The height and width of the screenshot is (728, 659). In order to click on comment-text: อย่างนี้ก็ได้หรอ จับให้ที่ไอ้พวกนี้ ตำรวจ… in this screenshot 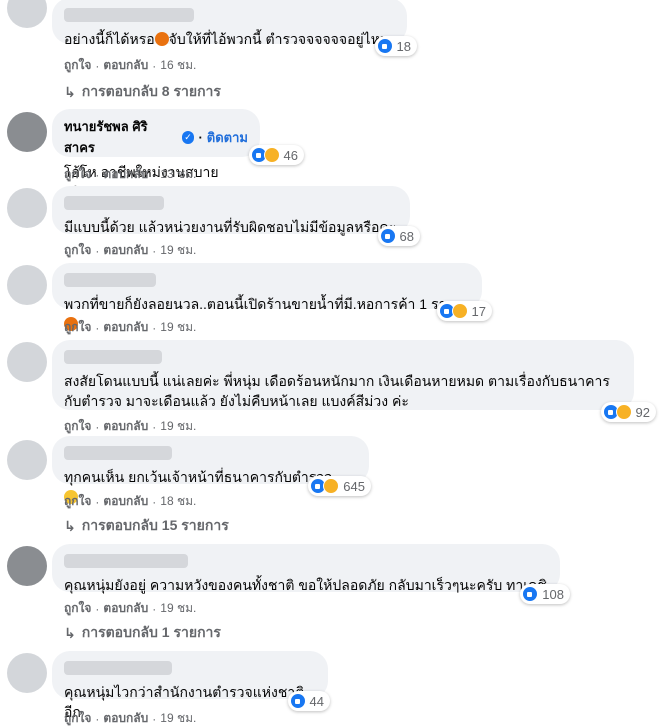, I will do `click(227, 39)`.